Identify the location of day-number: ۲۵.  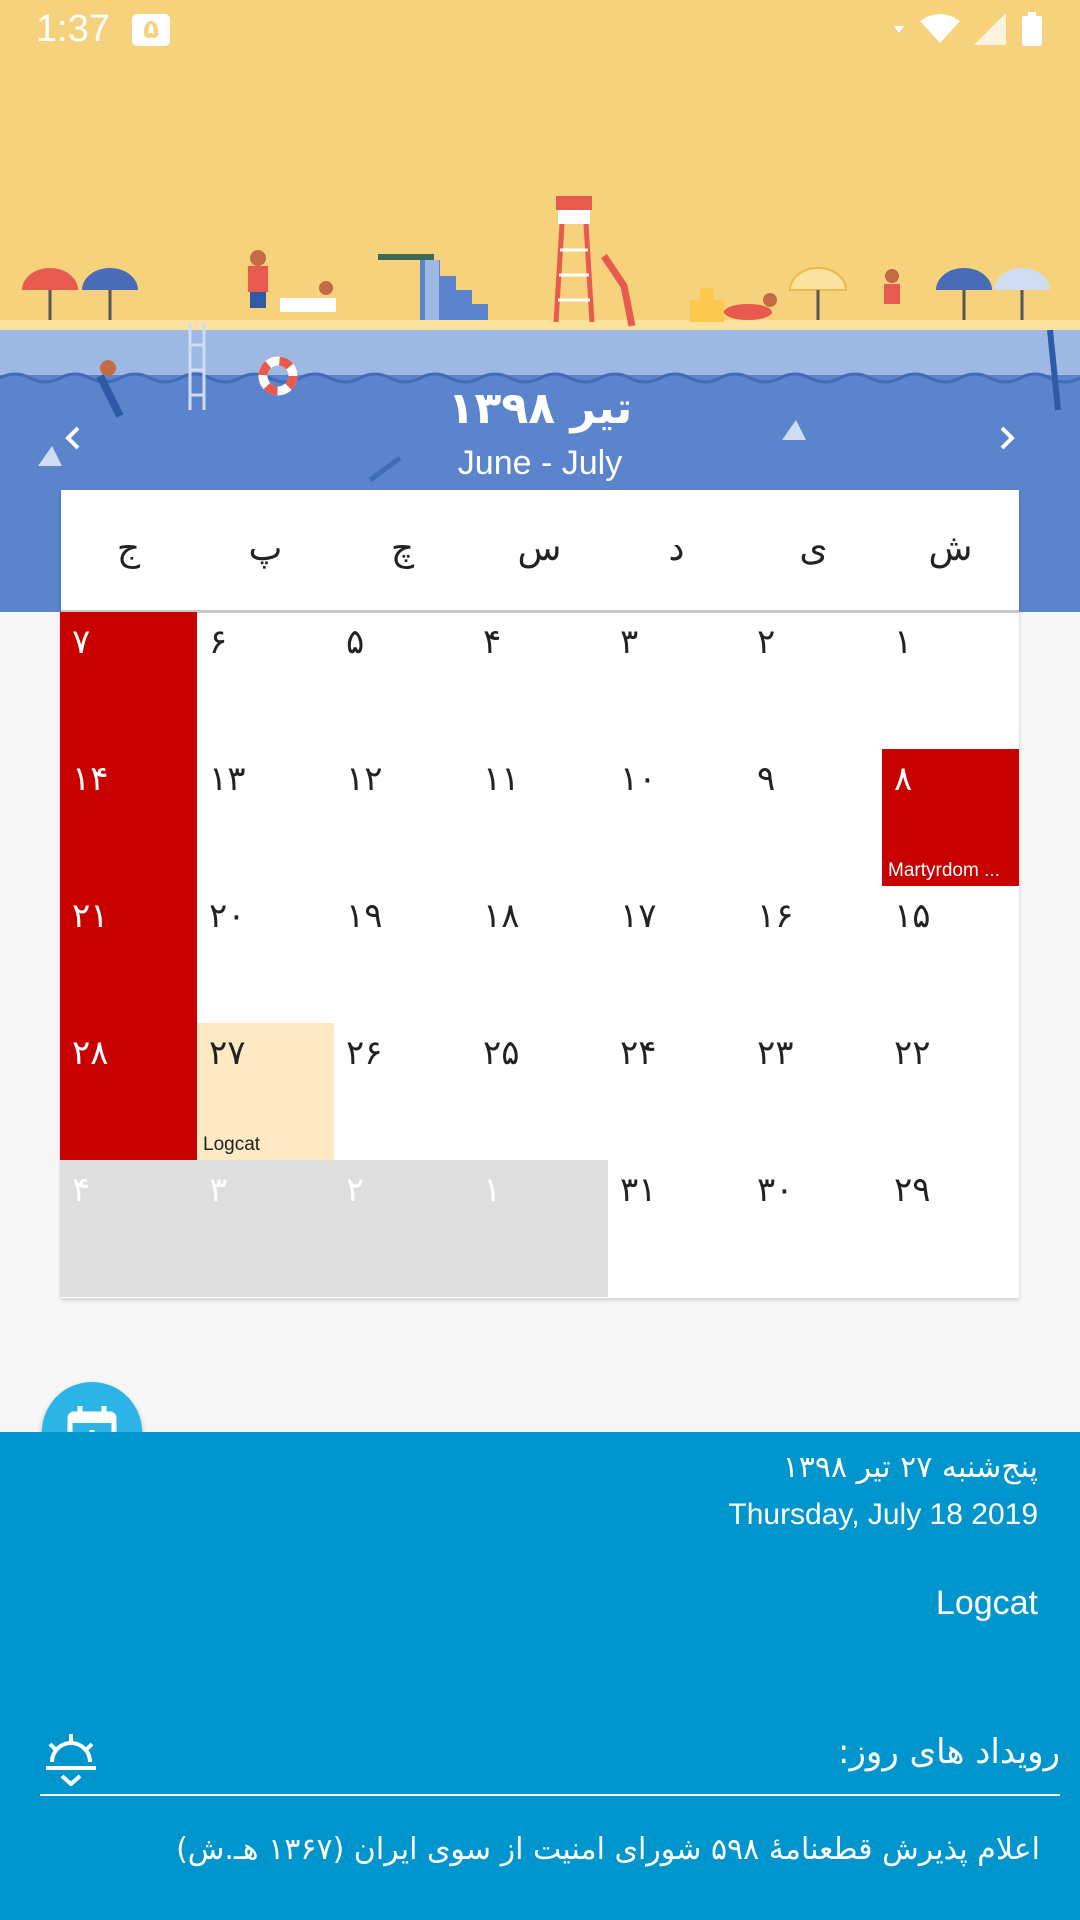
(501, 1053).